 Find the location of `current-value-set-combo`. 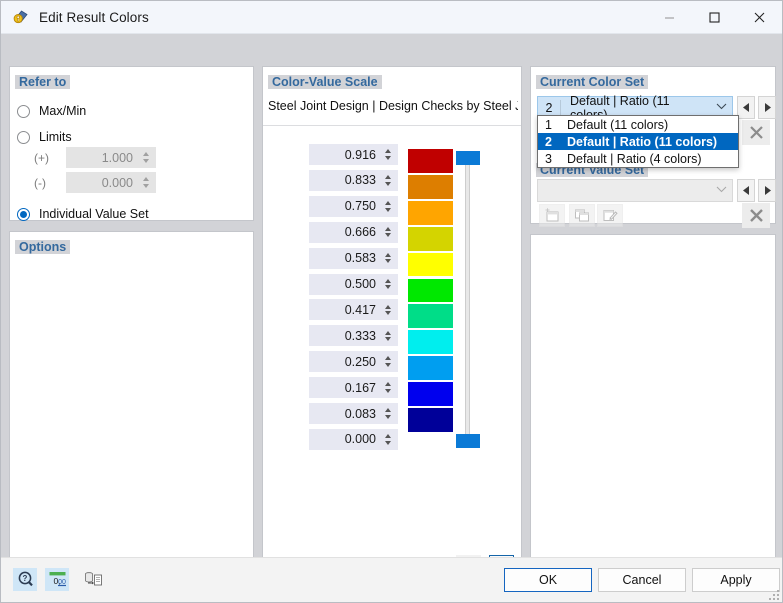

current-value-set-combo is located at coordinates (635, 190).